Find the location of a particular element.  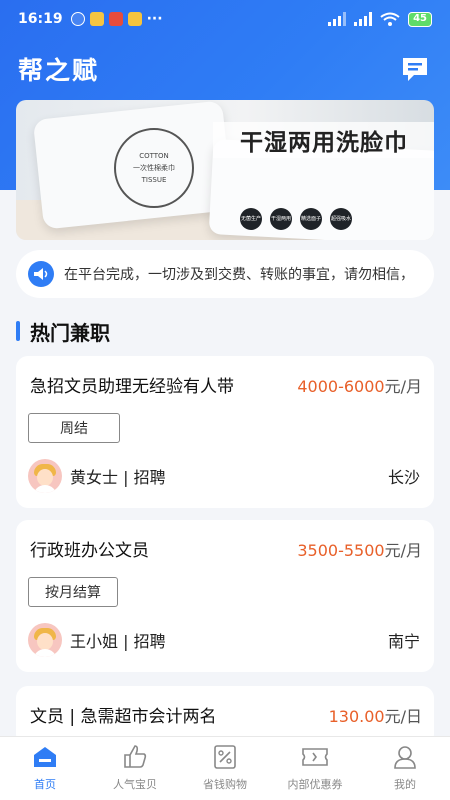

battery-indicator: 45 is located at coordinates (420, 19).